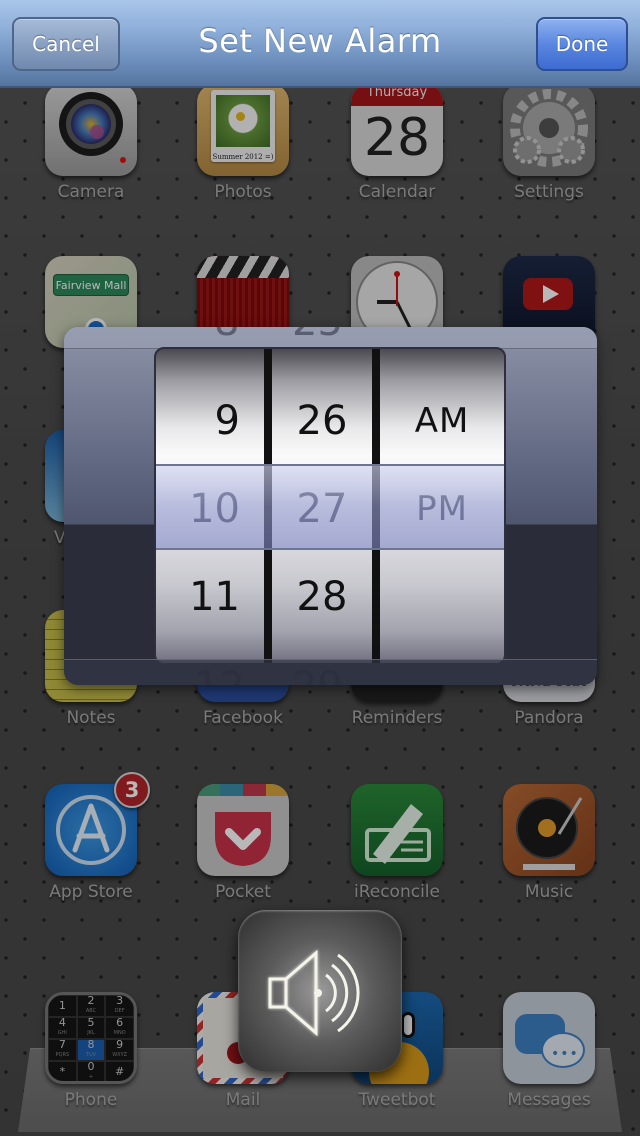 Image resolution: width=640 pixels, height=1136 pixels. I want to click on notification-badge: 3, so click(132, 790).